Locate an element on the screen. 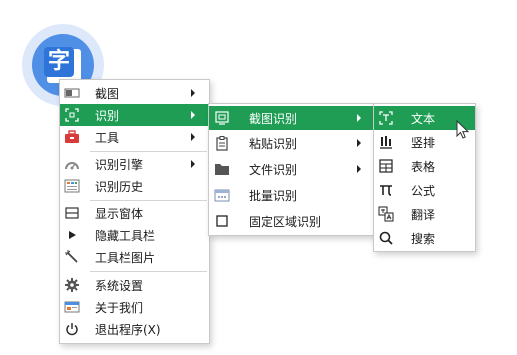 The image size is (517, 355). menu-item-table: 表格 is located at coordinates (424, 166).